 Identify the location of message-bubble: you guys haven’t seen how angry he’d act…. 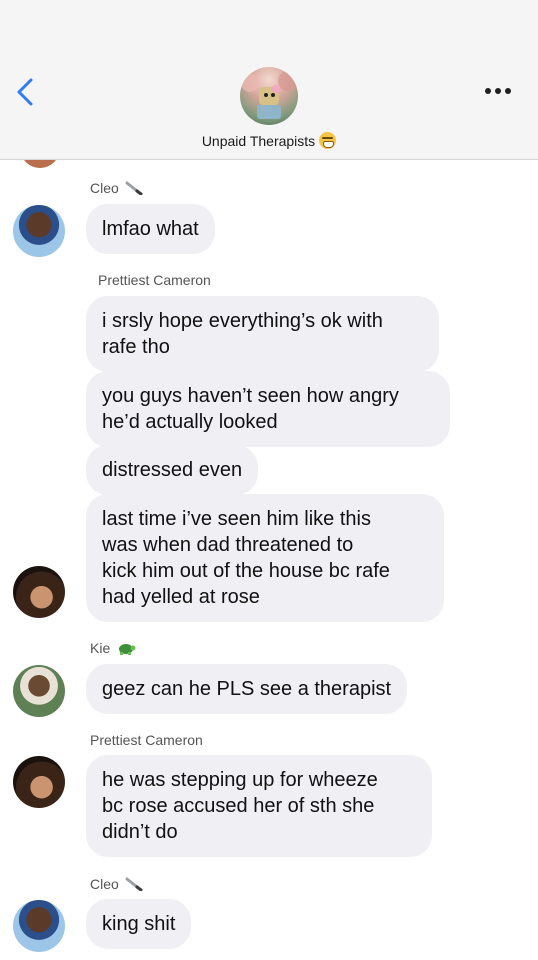
(268, 409).